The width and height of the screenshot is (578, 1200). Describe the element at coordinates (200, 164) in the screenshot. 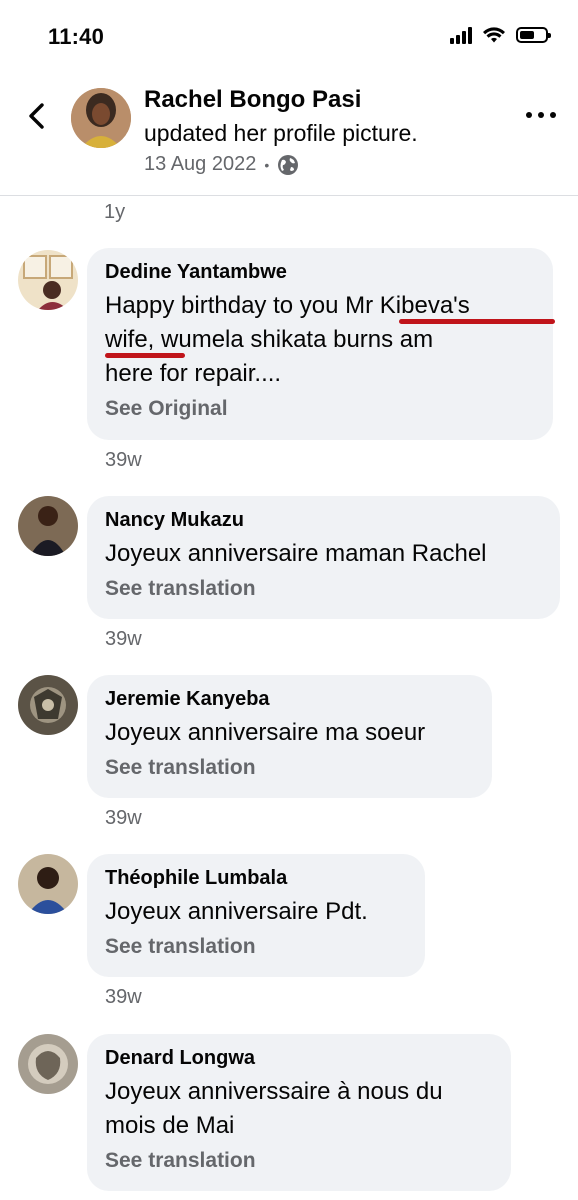

I see `post-date: 13 Aug 2022` at that location.